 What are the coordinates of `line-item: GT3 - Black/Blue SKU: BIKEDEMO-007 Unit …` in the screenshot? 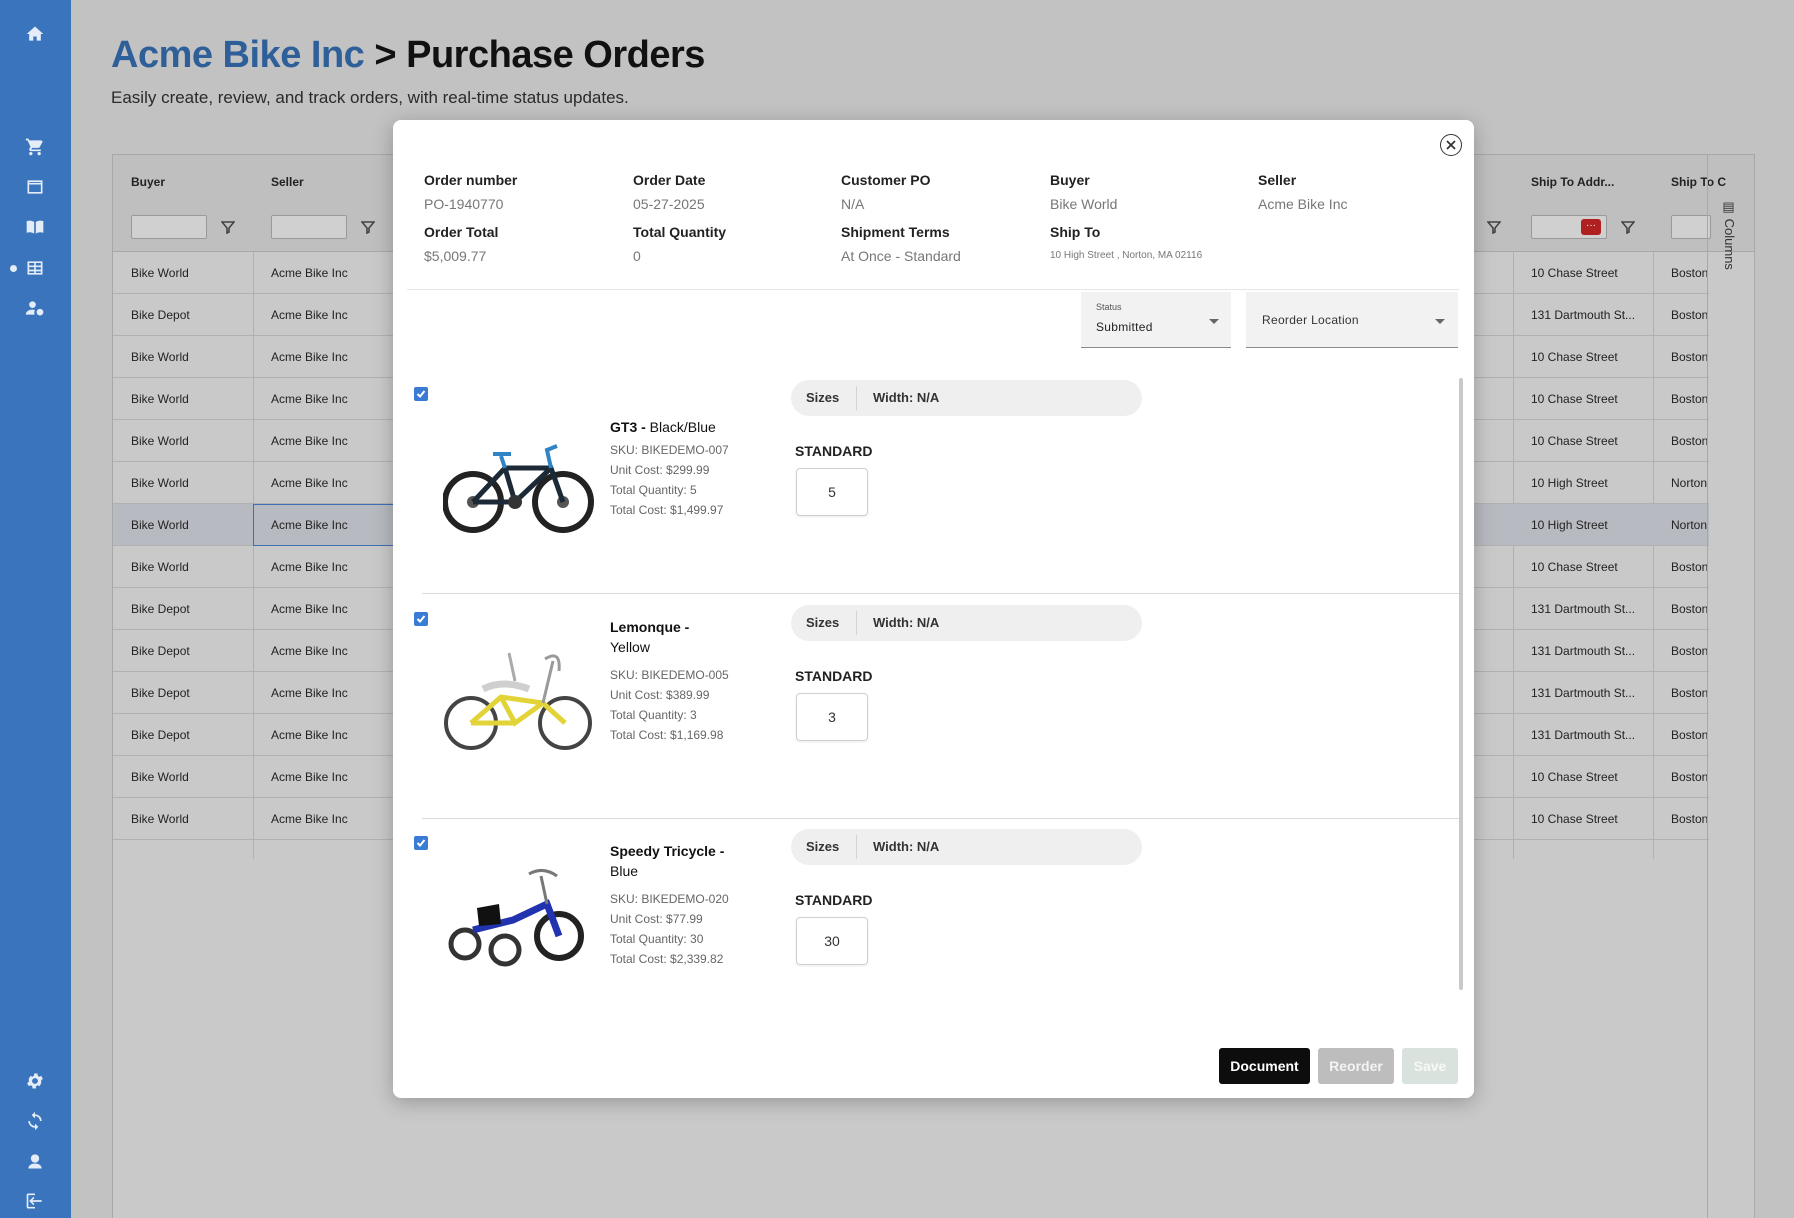 It's located at (926, 482).